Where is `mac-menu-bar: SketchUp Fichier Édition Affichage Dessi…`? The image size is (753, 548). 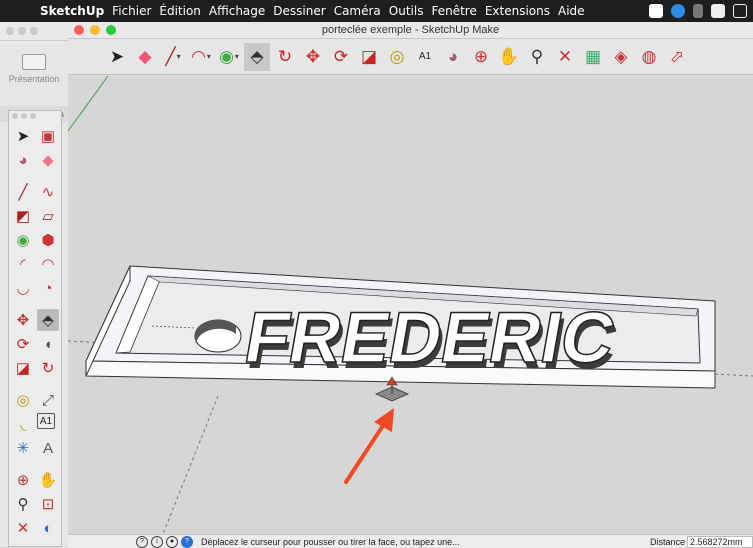
mac-menu-bar: SketchUp Fichier Édition Affichage Dessi… is located at coordinates (376, 11).